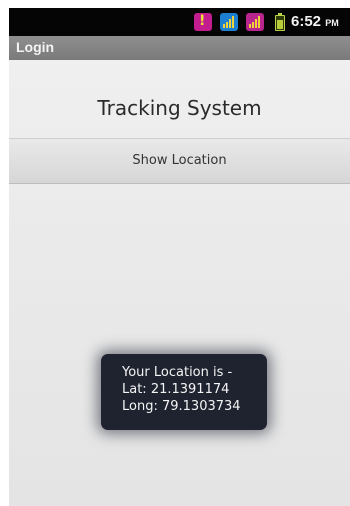 The height and width of the screenshot is (506, 350). What do you see at coordinates (306, 21) in the screenshot?
I see `clock-time: 6:52` at bounding box center [306, 21].